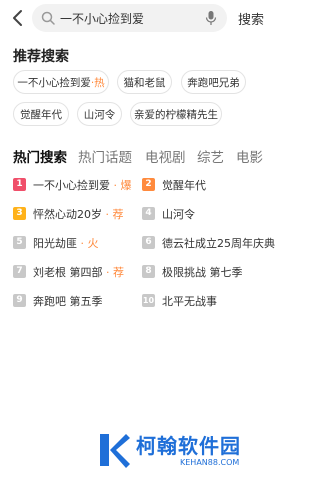 Image resolution: width=320 pixels, height=480 pixels. Describe the element at coordinates (68, 301) in the screenshot. I see `item-title: 奔跑吧 第五季` at that location.